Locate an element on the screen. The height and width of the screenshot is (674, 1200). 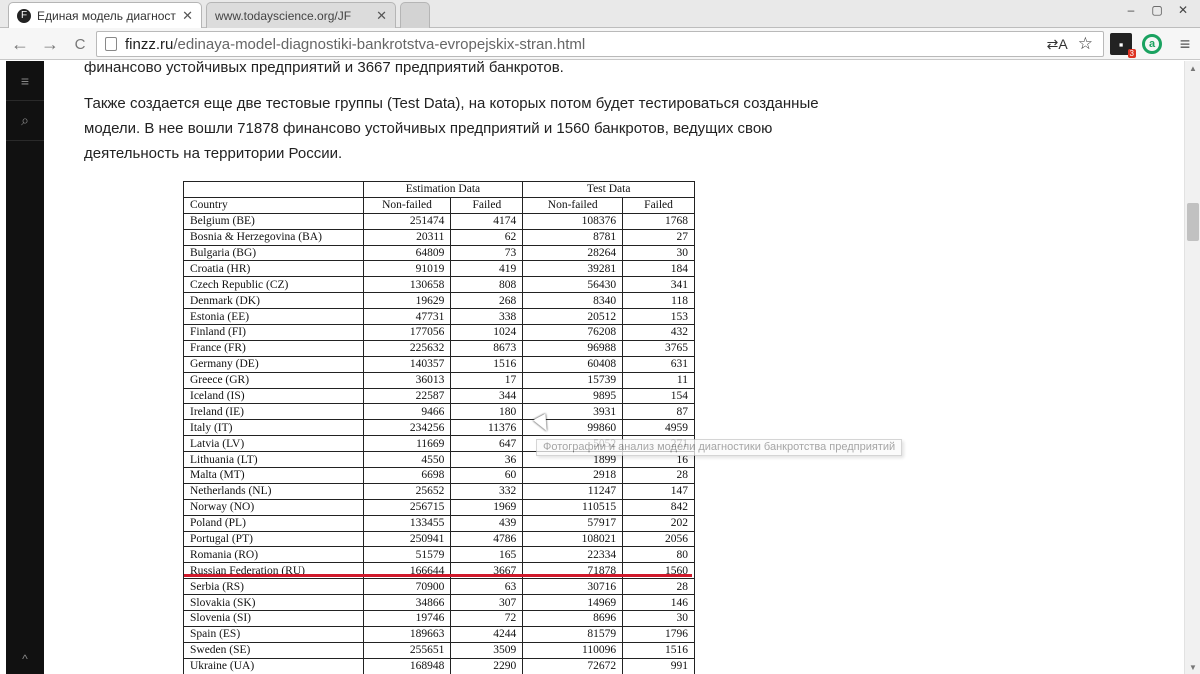
table-row: Ireland (IE) 9466 180 3931 87 is located at coordinates (439, 412).